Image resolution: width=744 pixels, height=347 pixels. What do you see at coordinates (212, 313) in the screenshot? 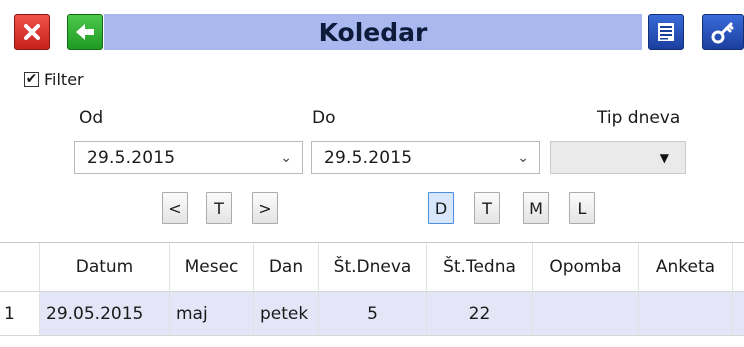
I see `cell-mesec: maj` at bounding box center [212, 313].